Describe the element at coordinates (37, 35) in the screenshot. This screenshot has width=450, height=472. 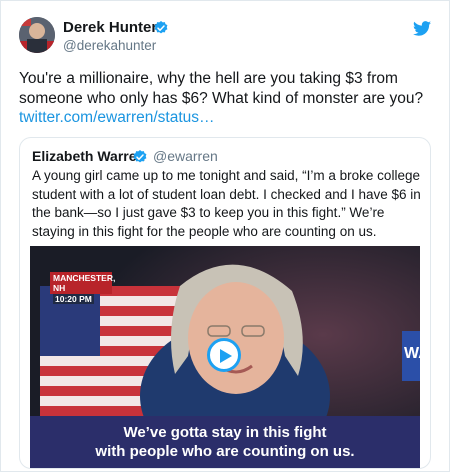
I see `author-avatar` at that location.